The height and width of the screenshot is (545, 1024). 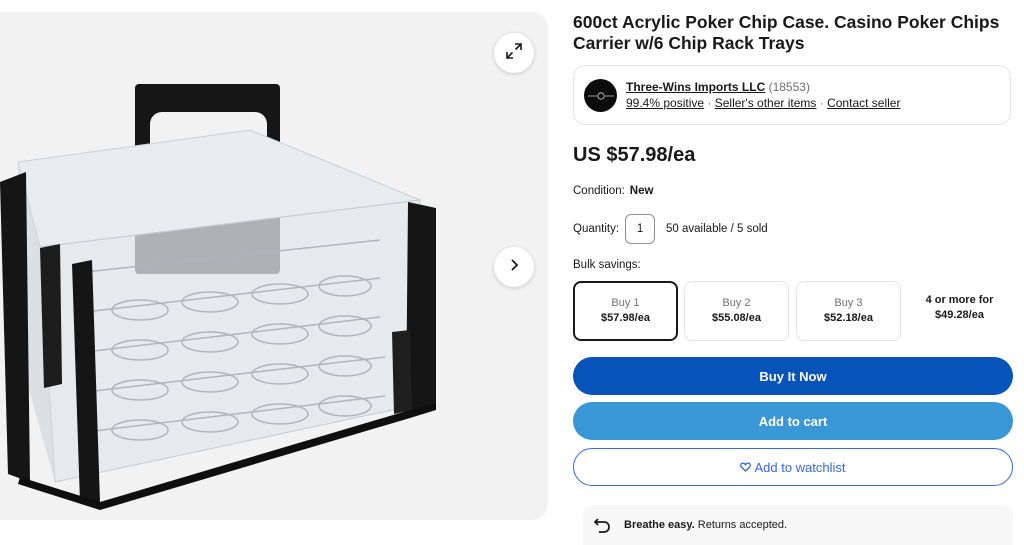 I want to click on next-image-button, so click(x=514, y=267).